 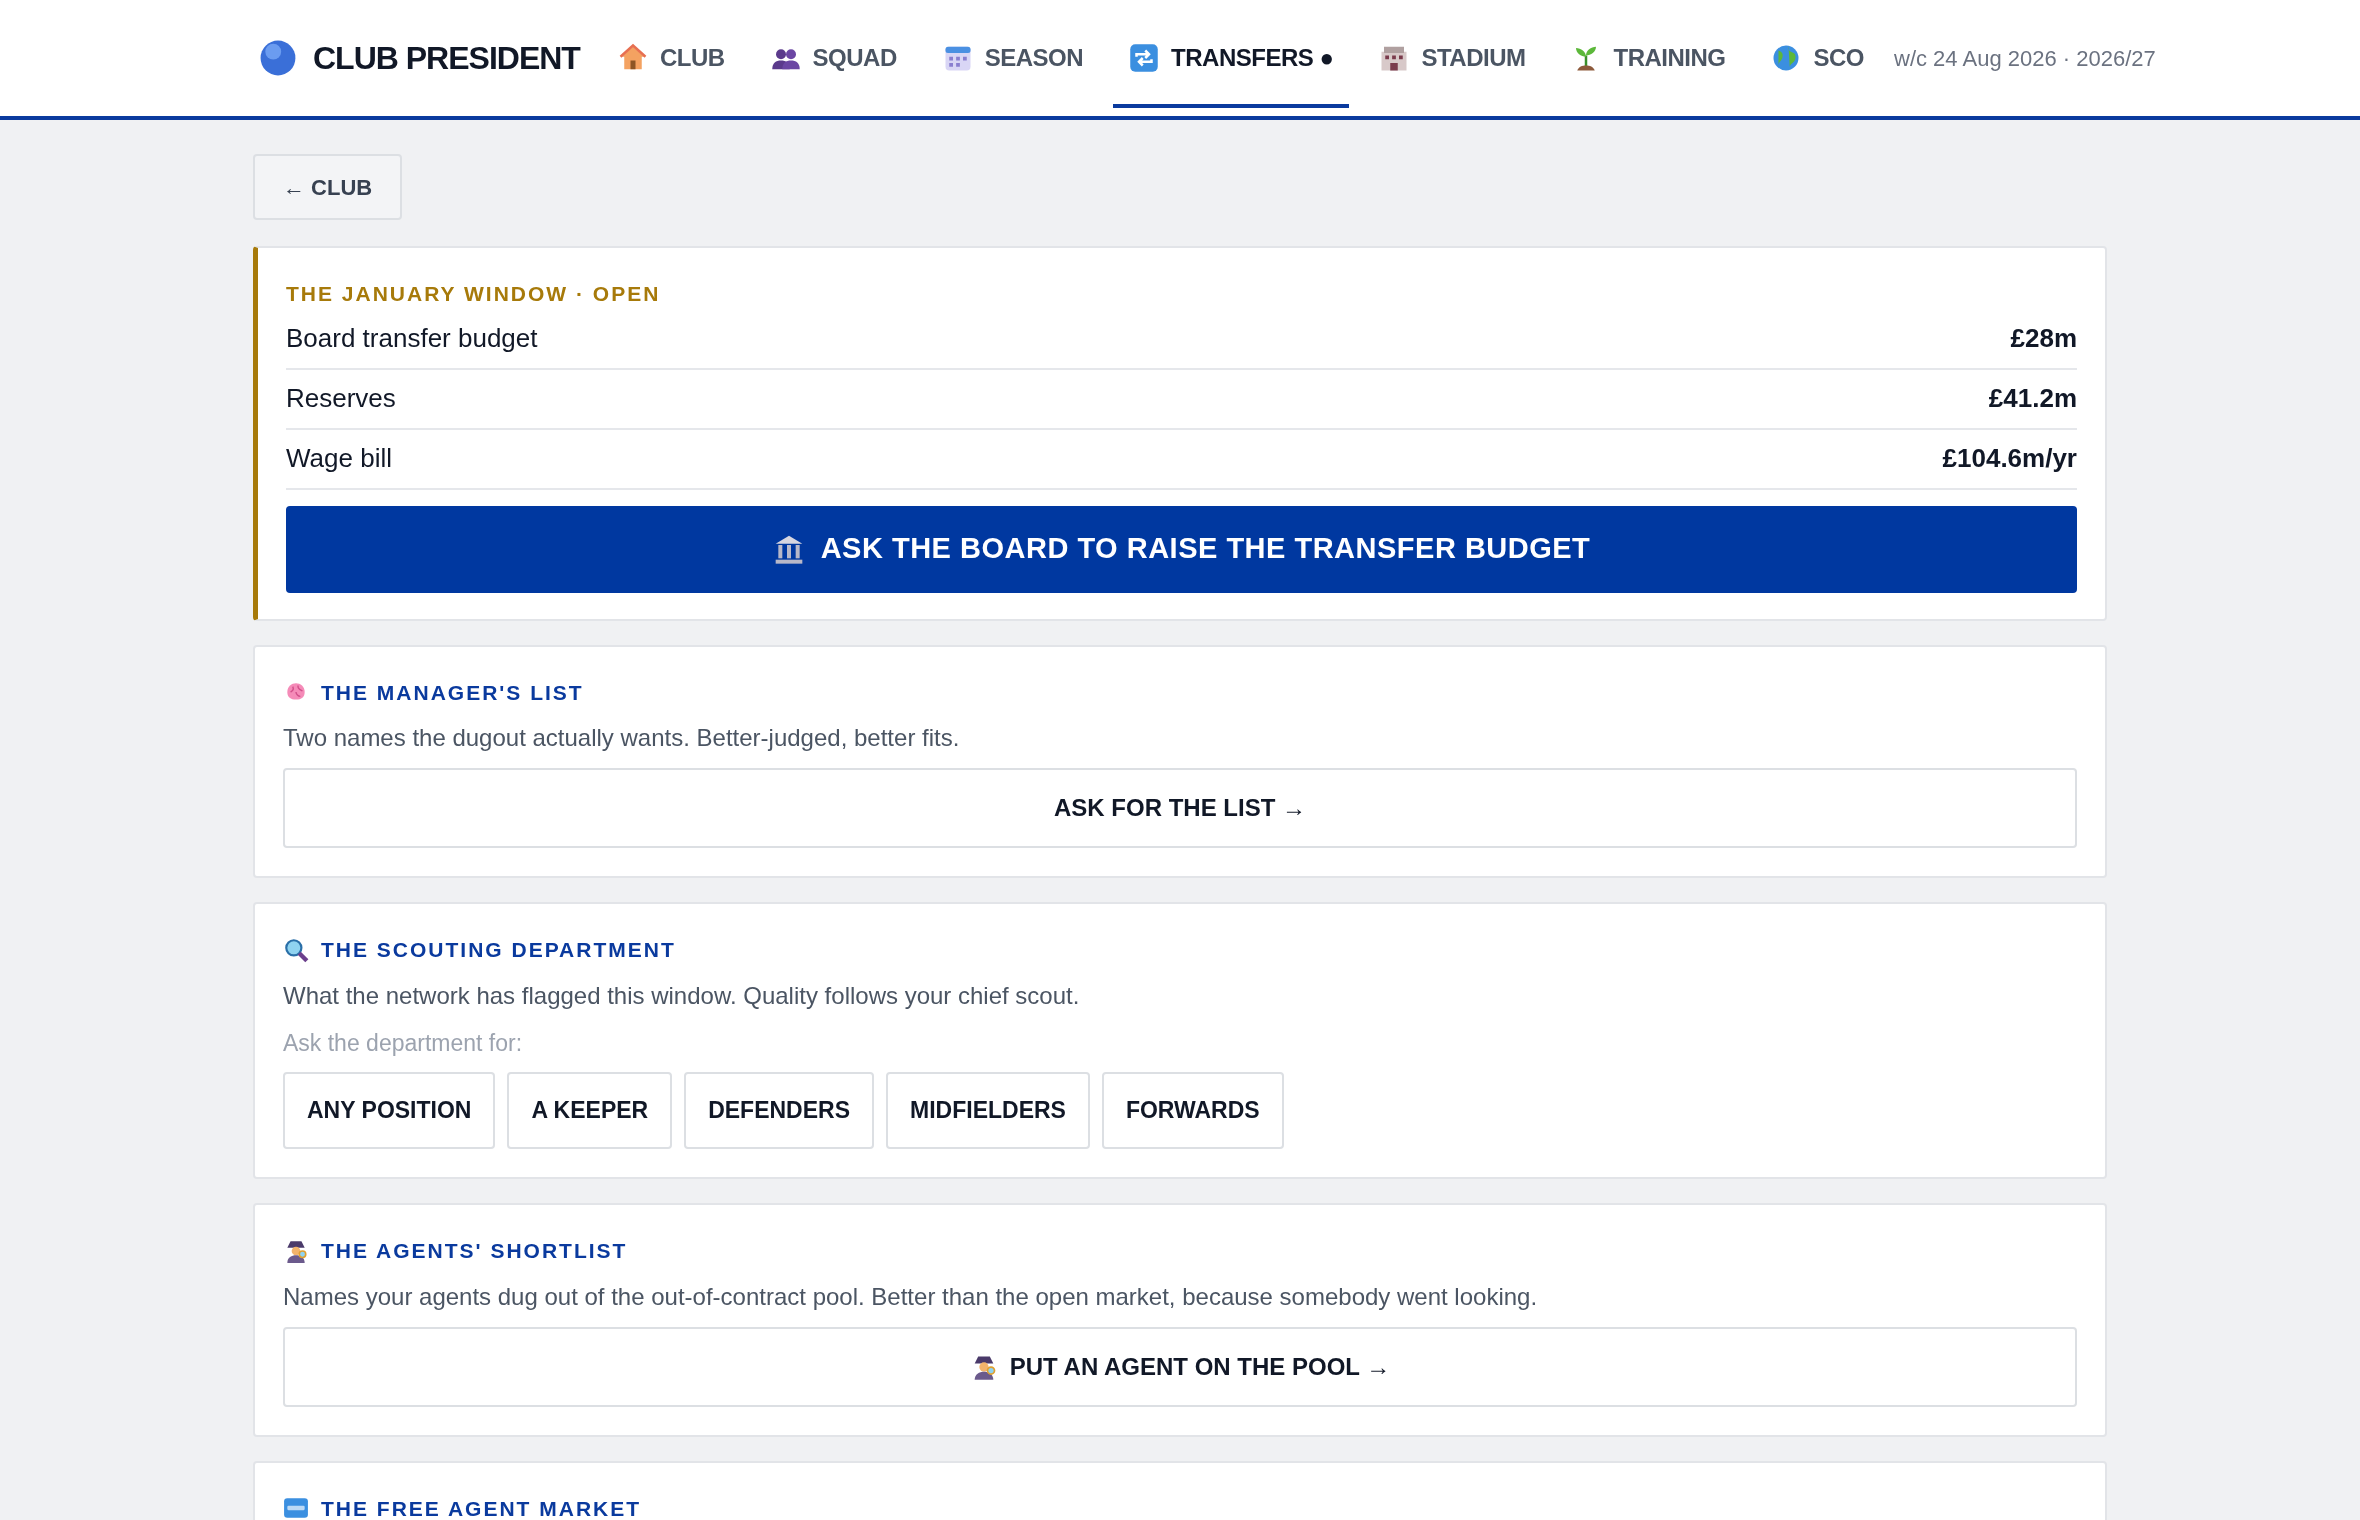 I want to click on free-sign-icon, so click(x=296, y=1507).